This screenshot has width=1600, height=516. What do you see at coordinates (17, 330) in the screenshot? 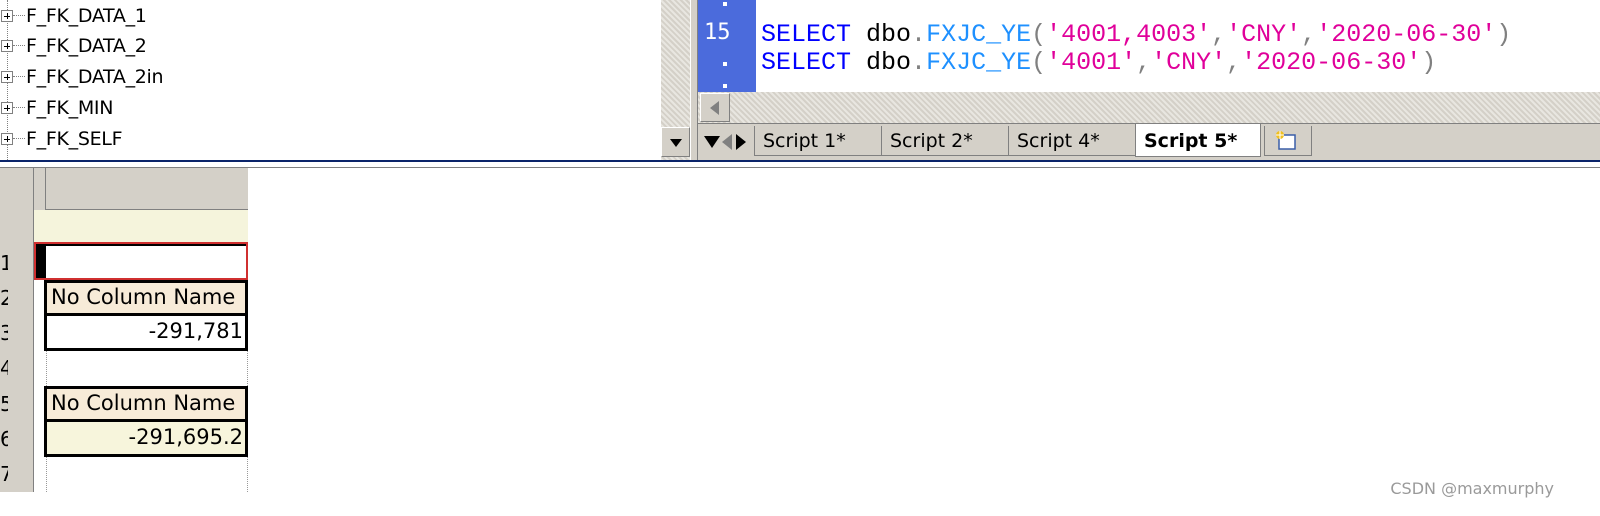
I see `row-header-column: 1 2 3 4 5 6 7` at bounding box center [17, 330].